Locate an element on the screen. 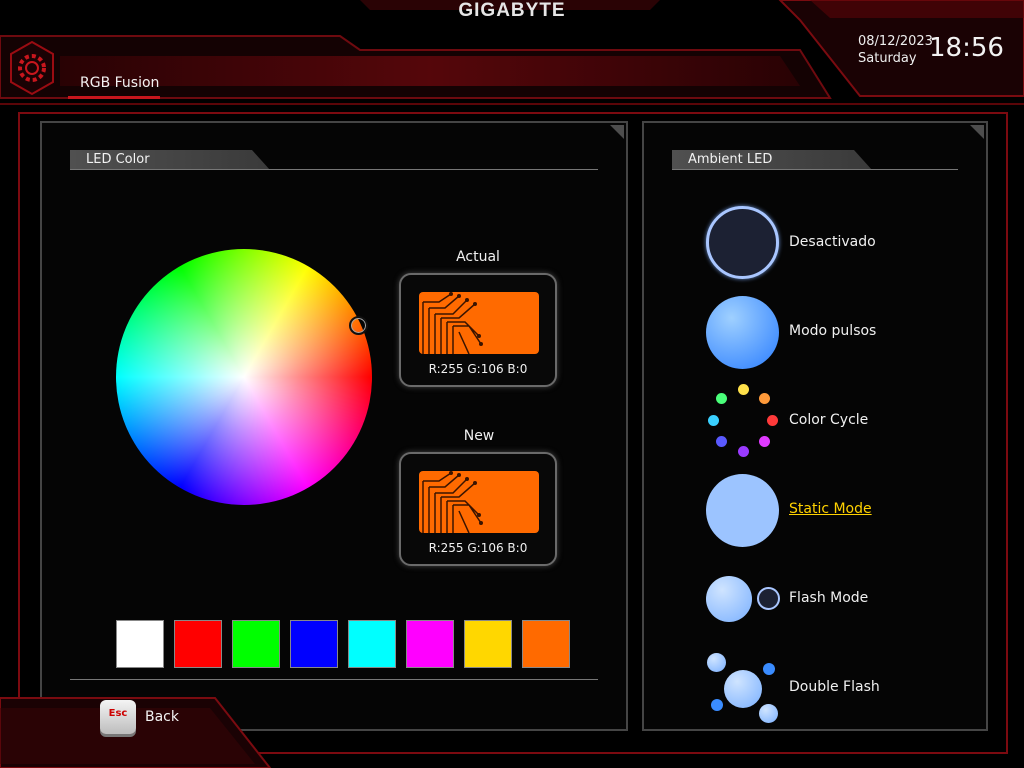 The image size is (1024, 768). pulse-icon is located at coordinates (742, 332).